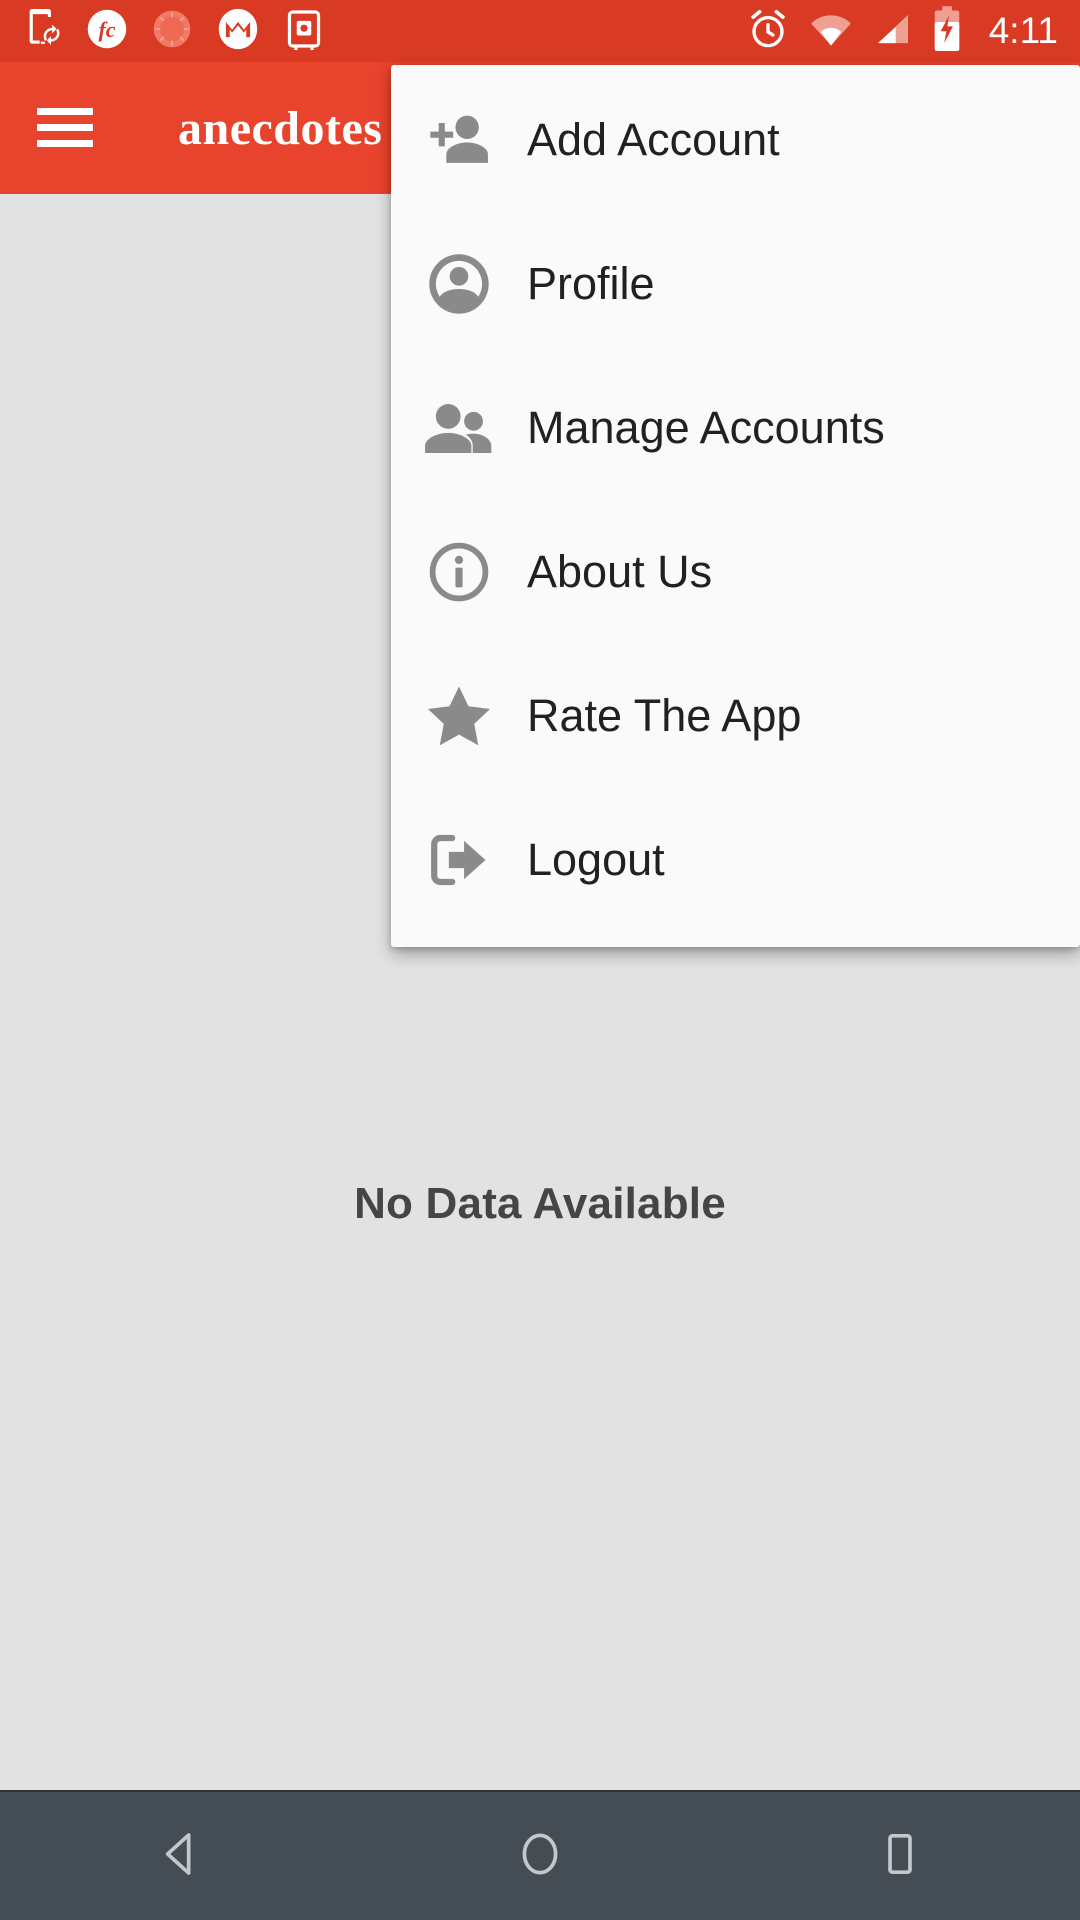 The width and height of the screenshot is (1080, 1920). What do you see at coordinates (459, 860) in the screenshot?
I see `exit-to-app-icon` at bounding box center [459, 860].